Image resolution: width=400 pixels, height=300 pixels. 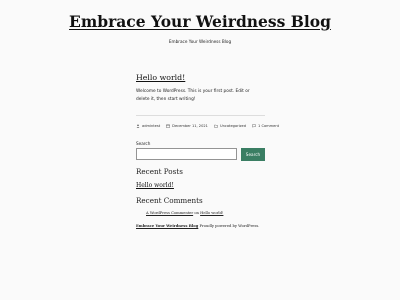 I want to click on post-title-link: Hello world!, so click(x=160, y=78).